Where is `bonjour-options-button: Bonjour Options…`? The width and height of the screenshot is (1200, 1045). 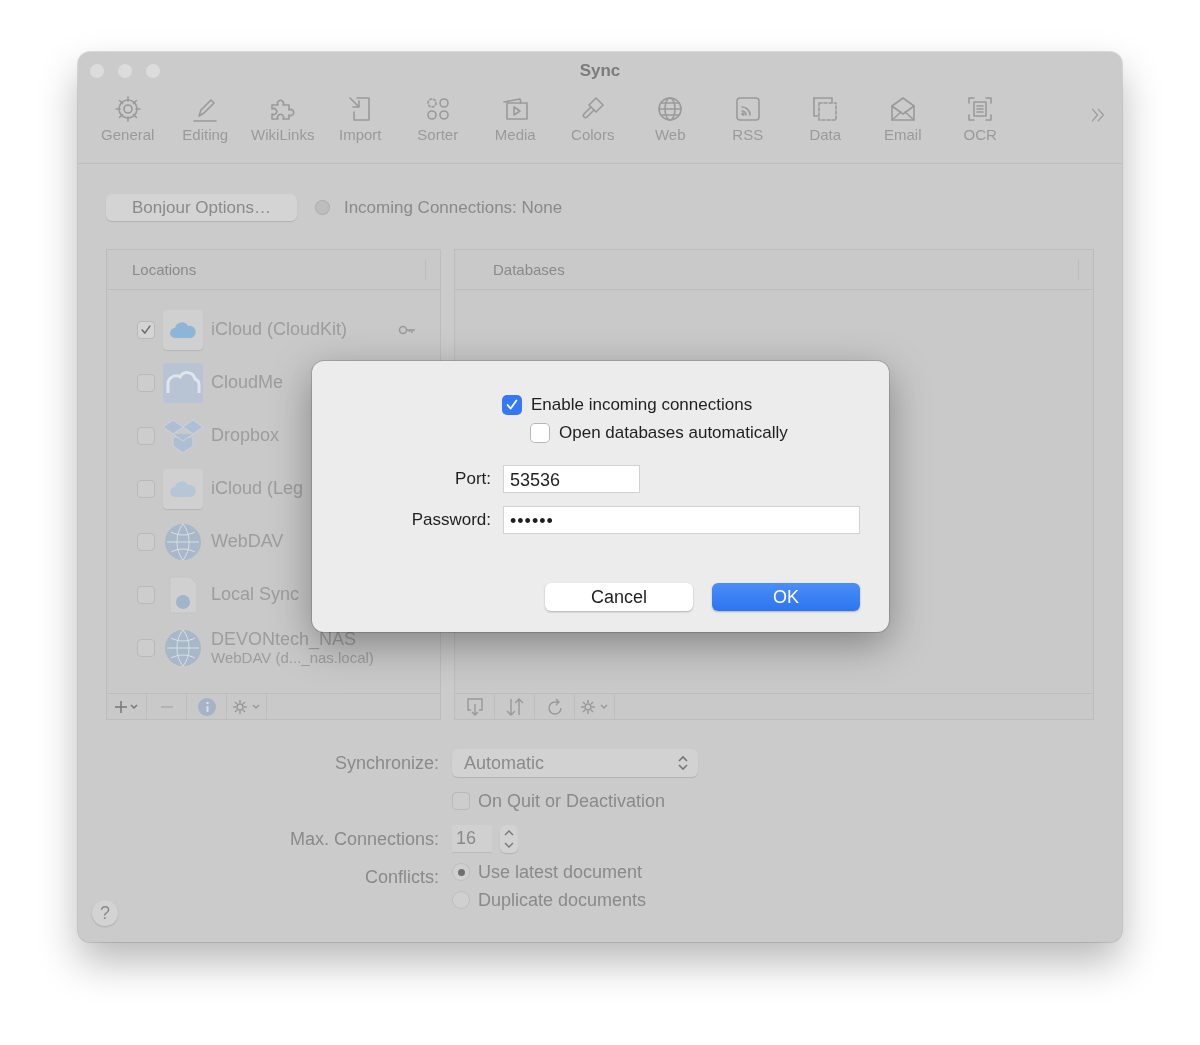
bonjour-options-button: Bonjour Options… is located at coordinates (201, 207).